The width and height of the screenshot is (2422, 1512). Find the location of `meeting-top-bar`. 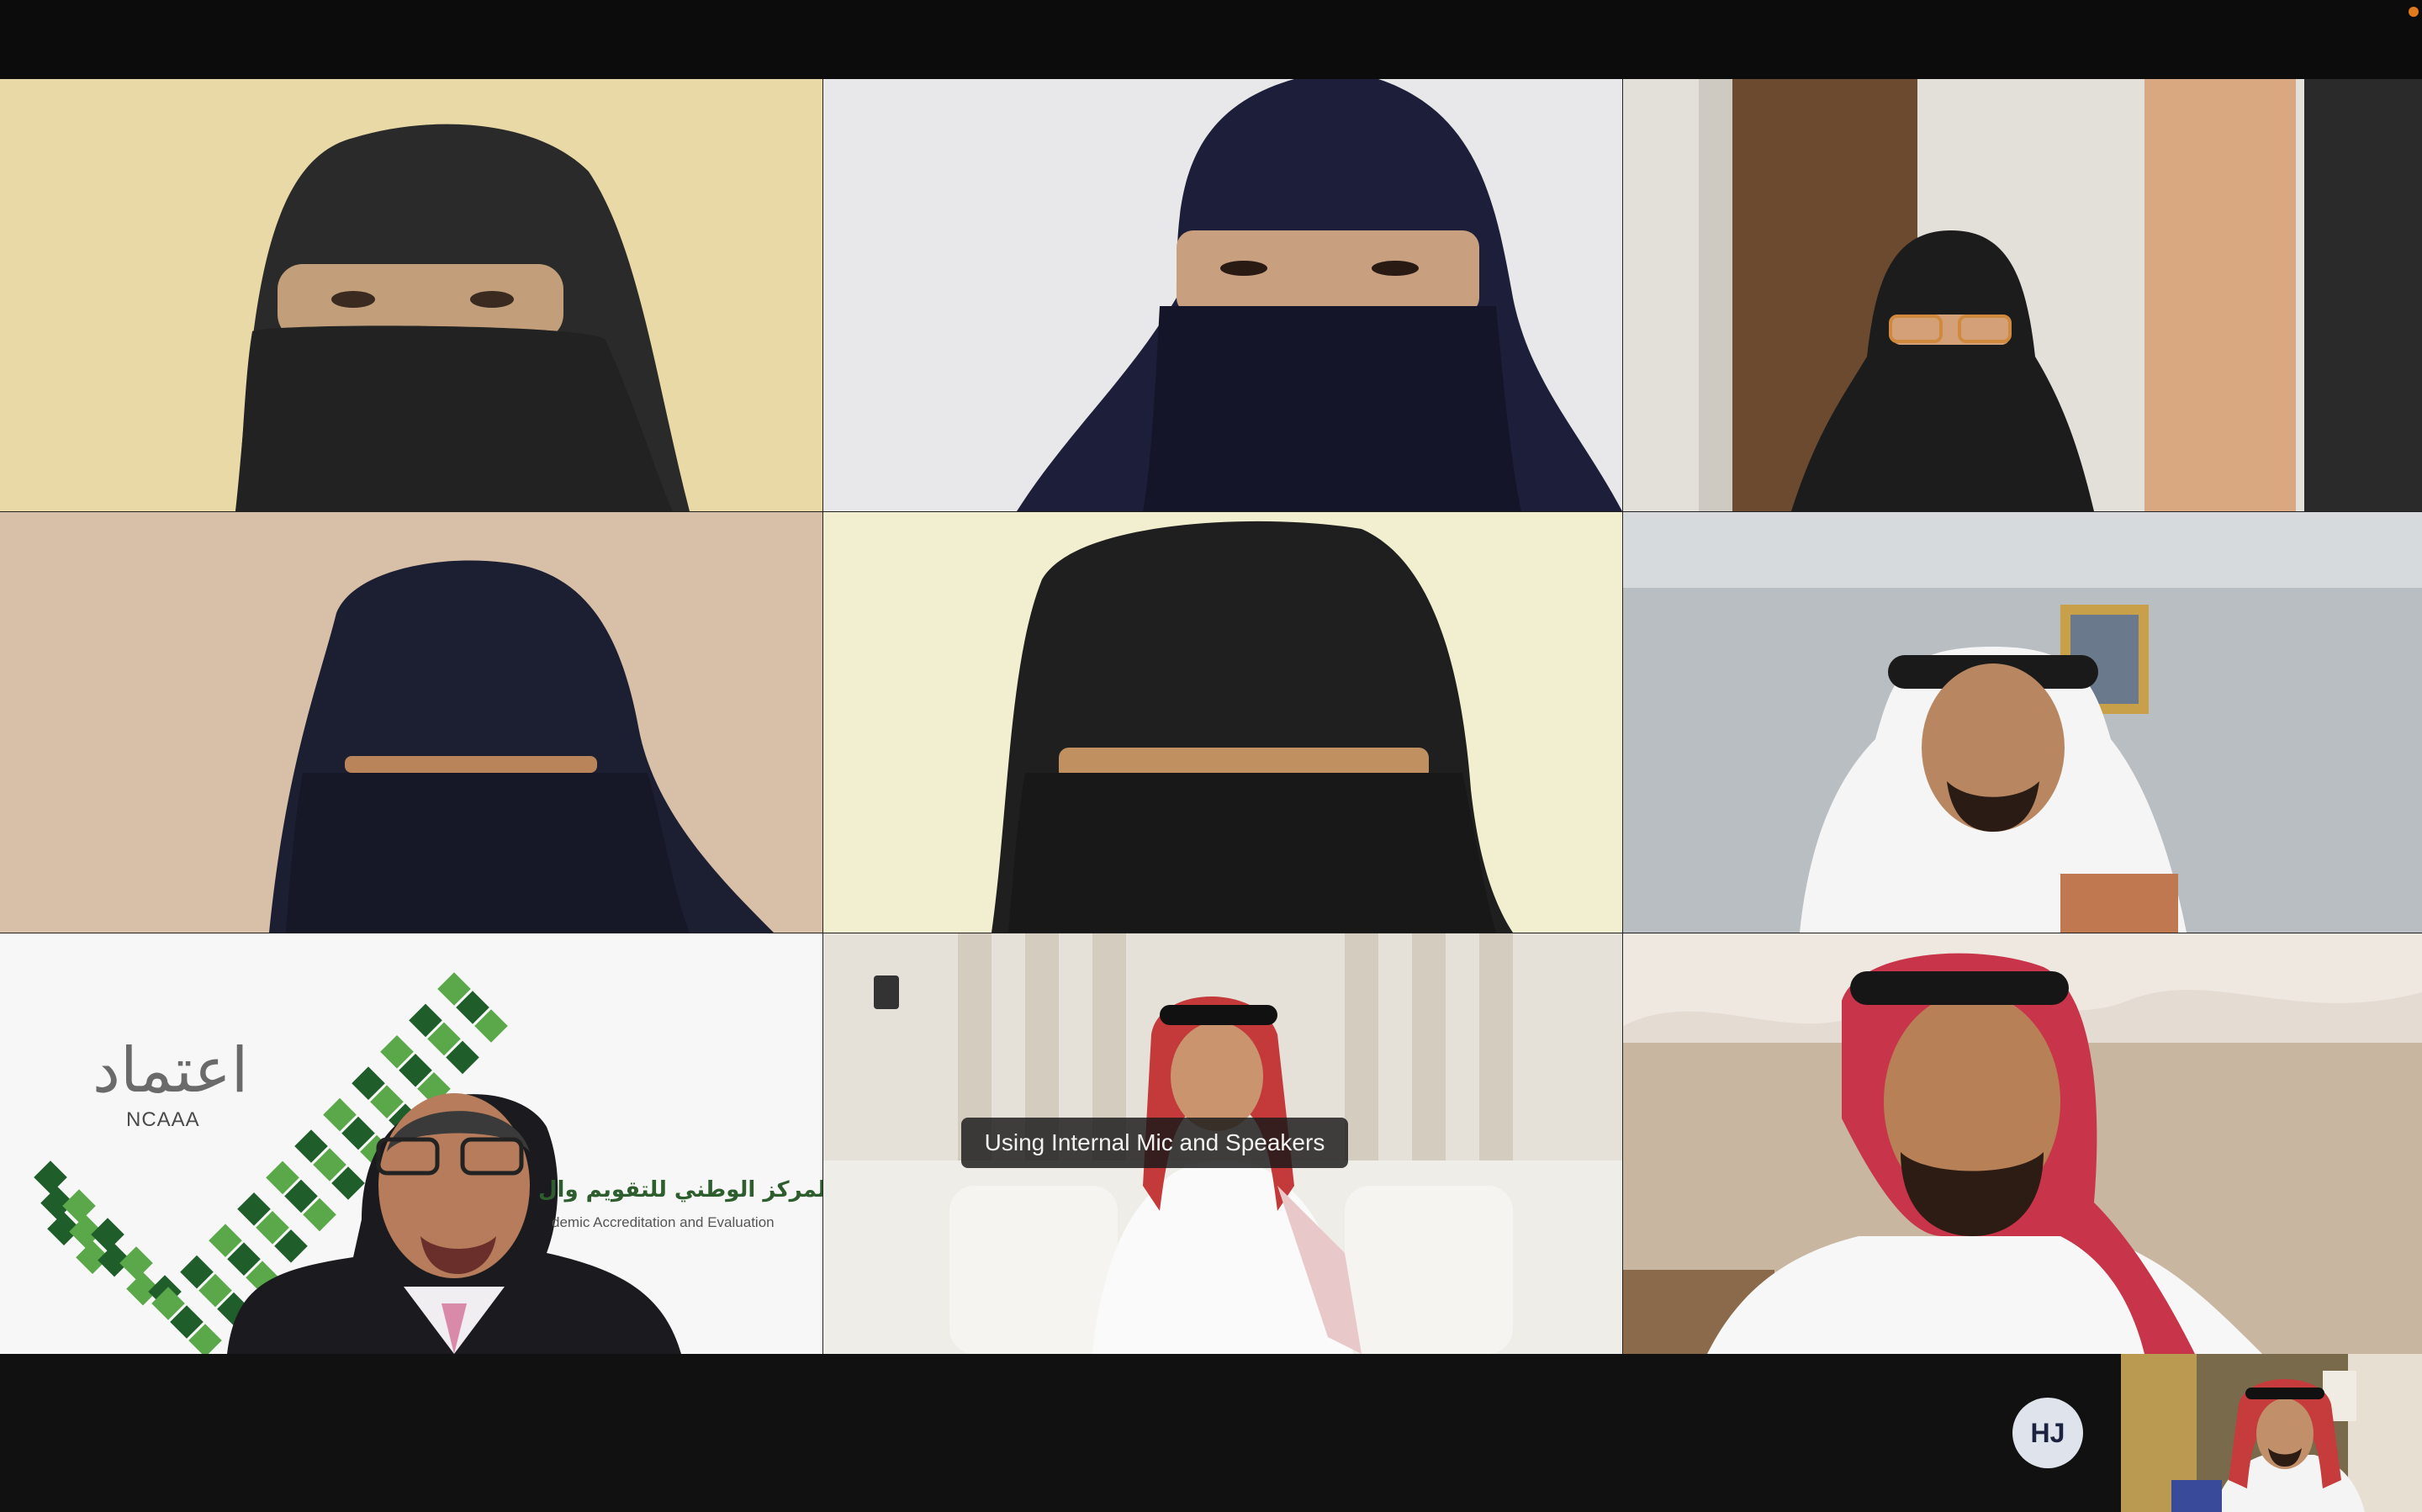

meeting-top-bar is located at coordinates (1211, 39).